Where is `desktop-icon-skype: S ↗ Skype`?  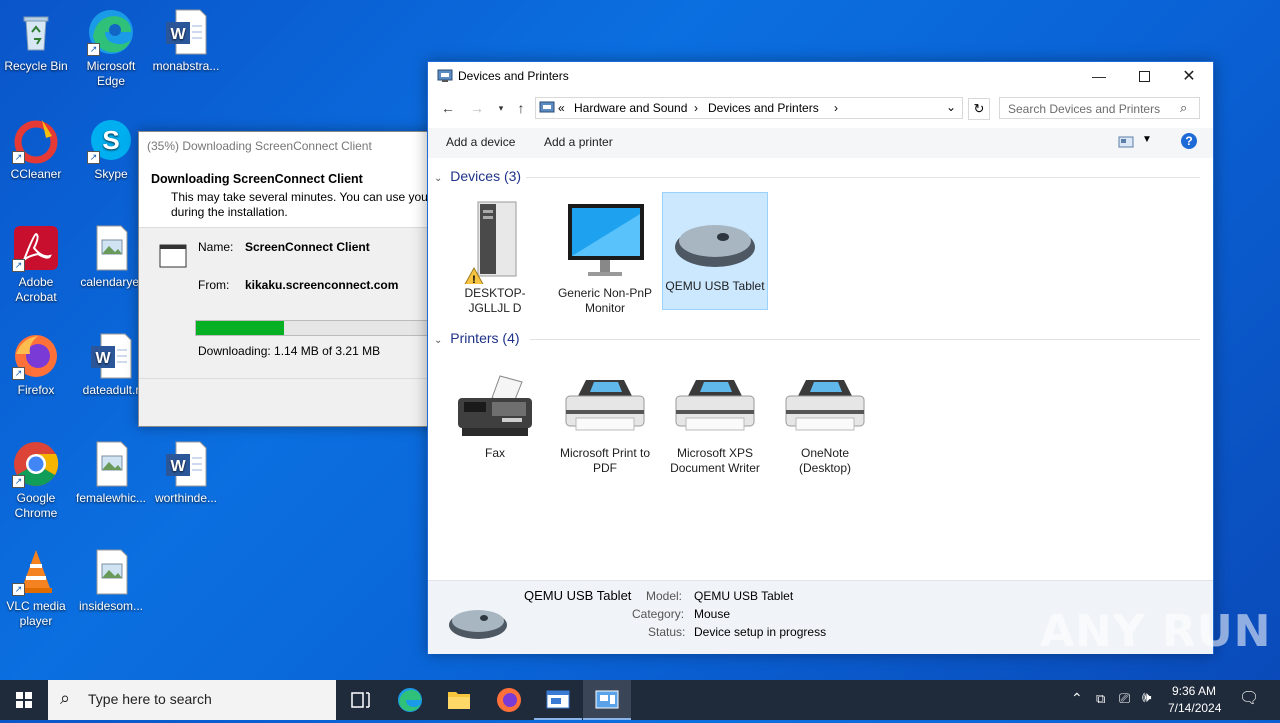
desktop-icon-skype: S ↗ Skype is located at coordinates (111, 149).